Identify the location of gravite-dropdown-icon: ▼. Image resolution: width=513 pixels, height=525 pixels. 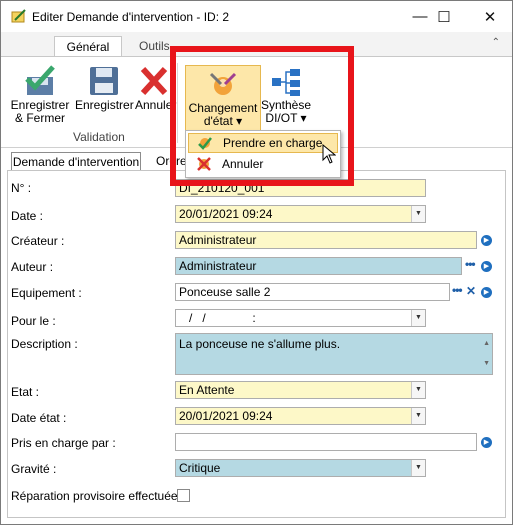
(418, 468).